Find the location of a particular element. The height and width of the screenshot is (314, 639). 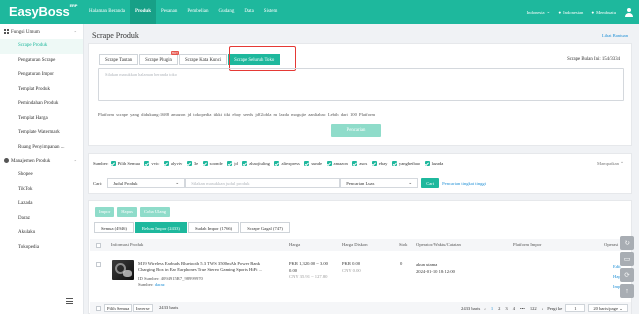

sidebar-item-lazada: Lazada is located at coordinates (41, 204).